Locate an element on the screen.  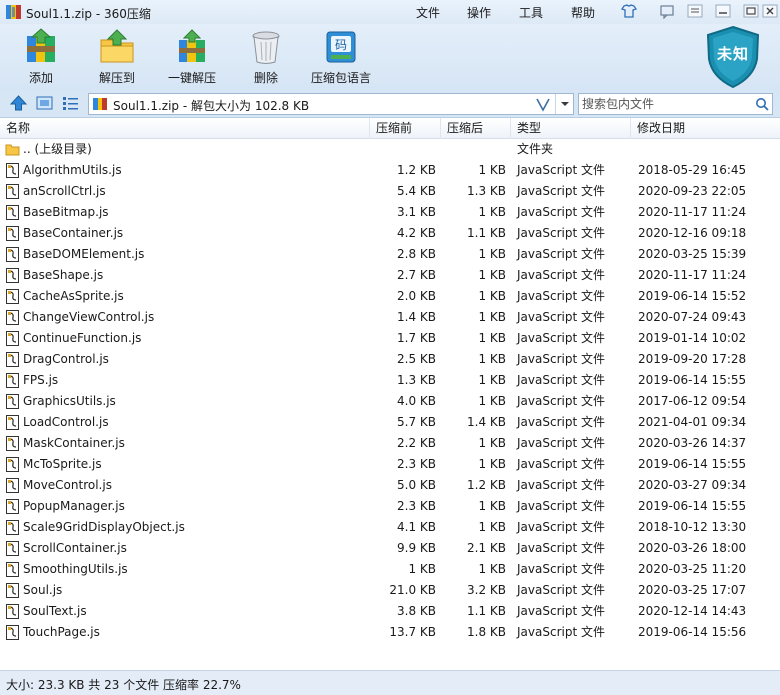
file-packed-size: 2.1 KB is located at coordinates (486, 548).